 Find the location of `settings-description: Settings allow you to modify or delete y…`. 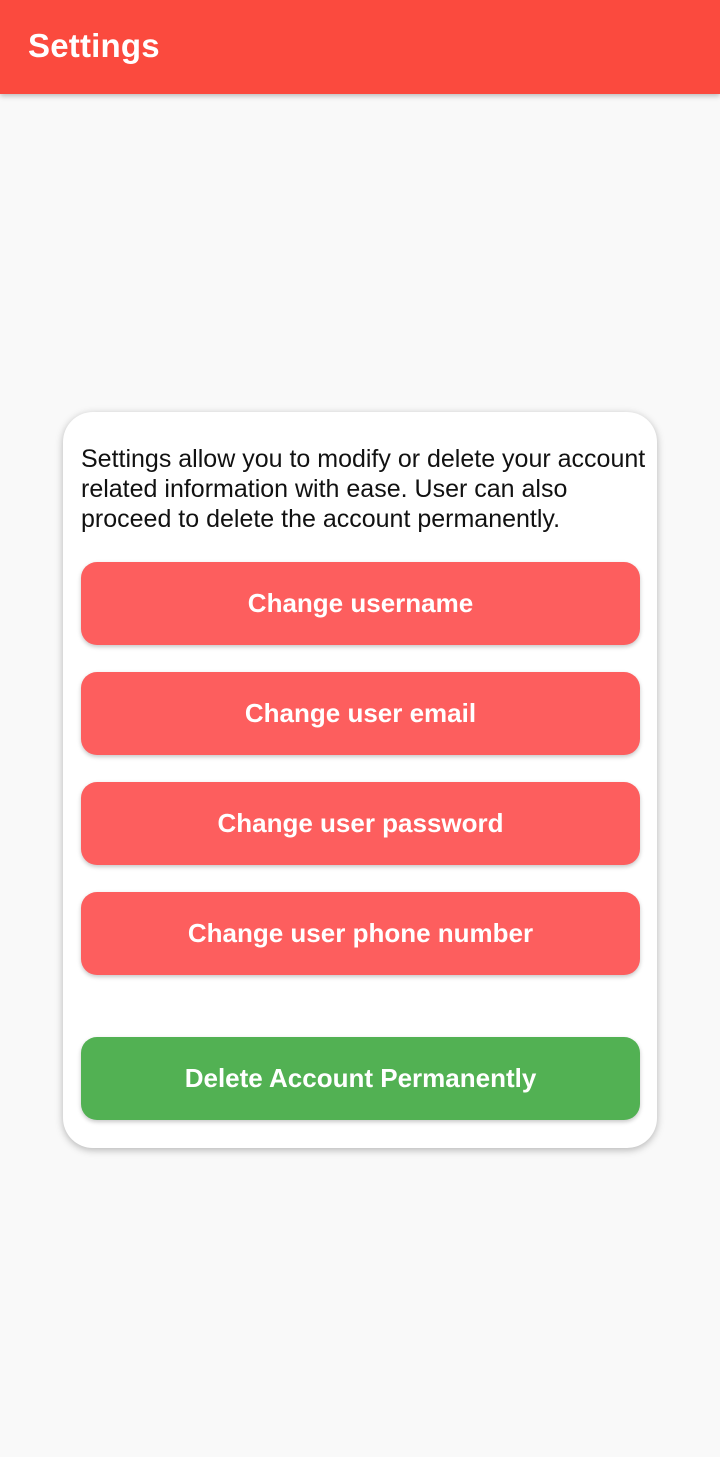

settings-description: Settings allow you to modify or delete y… is located at coordinates (363, 489).